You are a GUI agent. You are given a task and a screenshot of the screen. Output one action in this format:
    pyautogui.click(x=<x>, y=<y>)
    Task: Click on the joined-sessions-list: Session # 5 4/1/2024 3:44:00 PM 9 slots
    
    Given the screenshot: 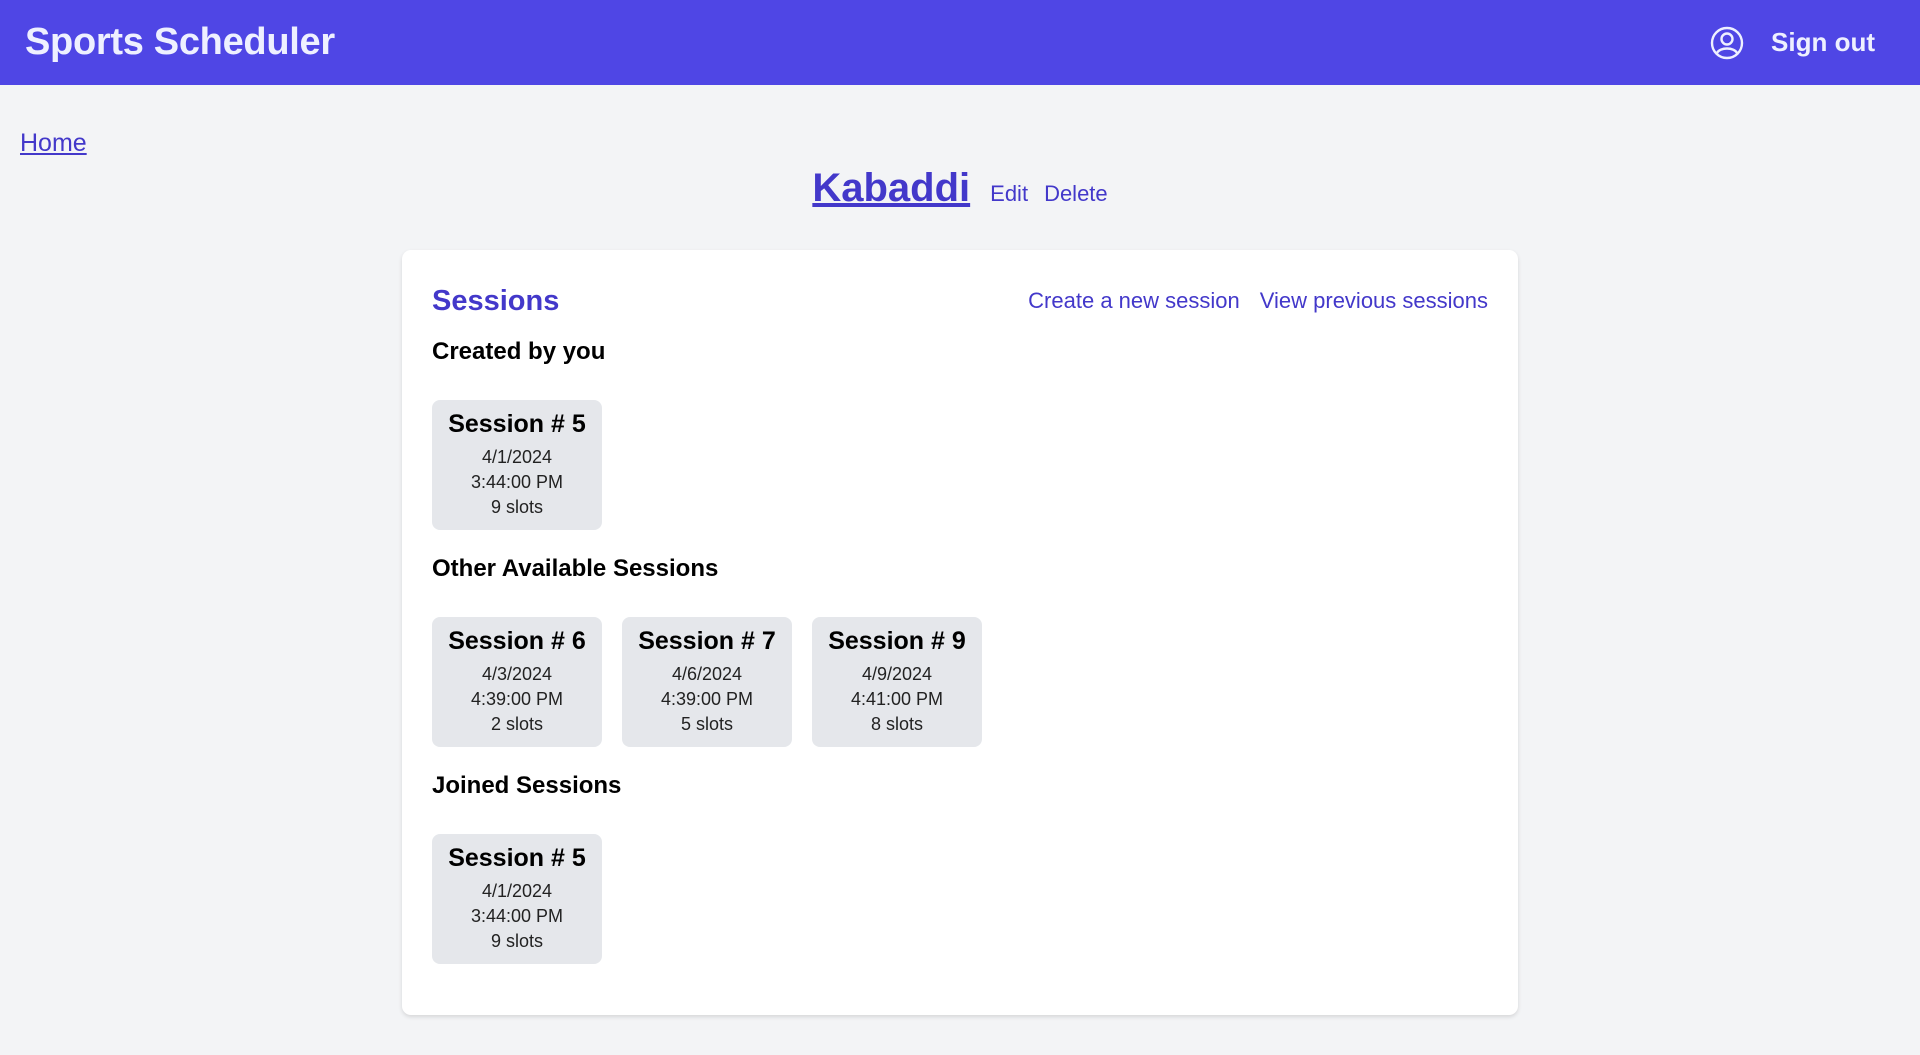 What is the action you would take?
    pyautogui.click(x=960, y=899)
    